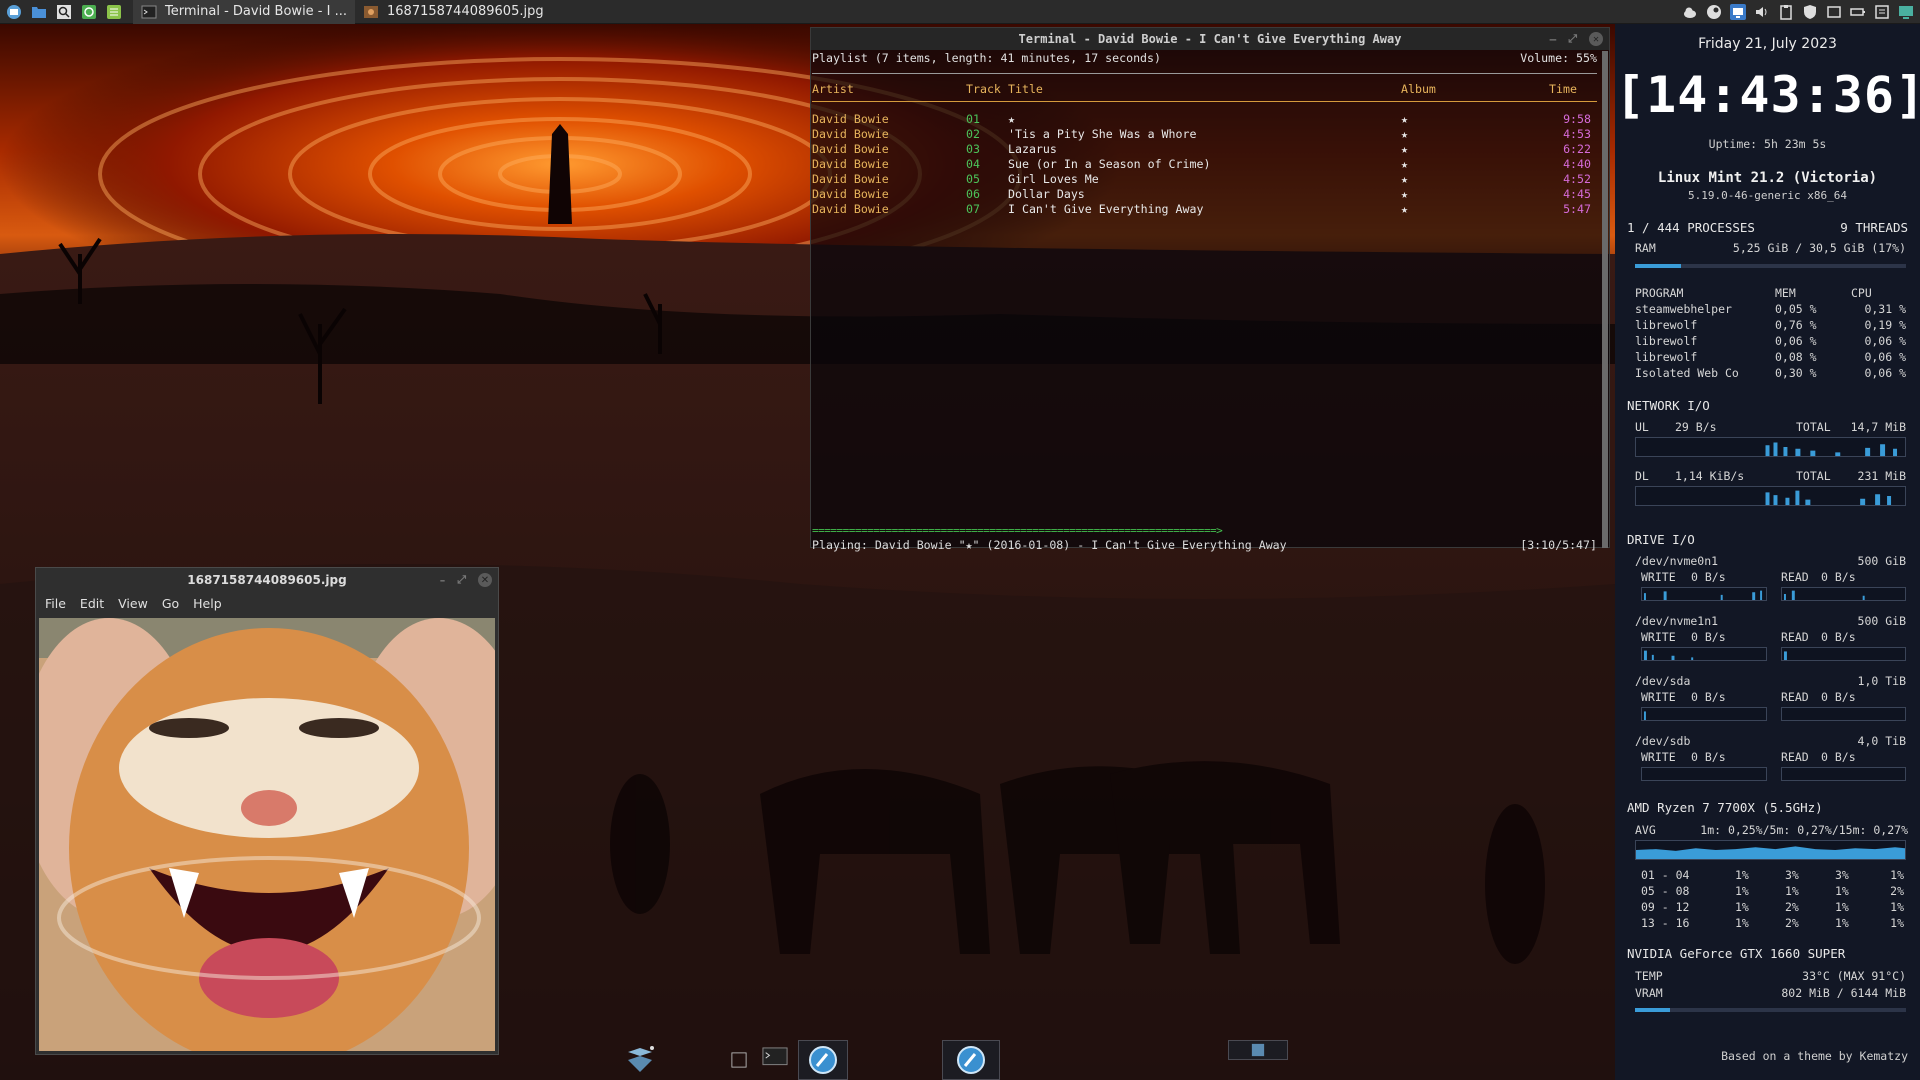 The image size is (1920, 1080). I want to click on task-image-viewer-label: 1687158744089605.jpg, so click(465, 11).